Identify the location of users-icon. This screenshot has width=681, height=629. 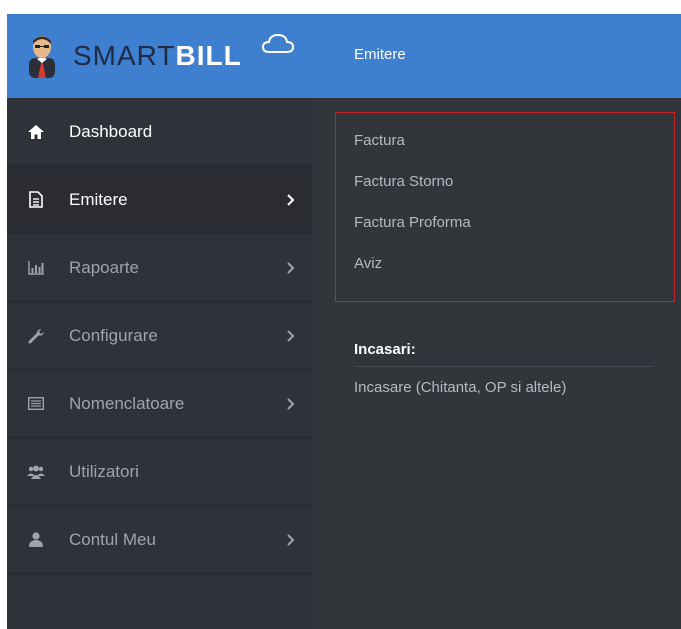
(36, 472).